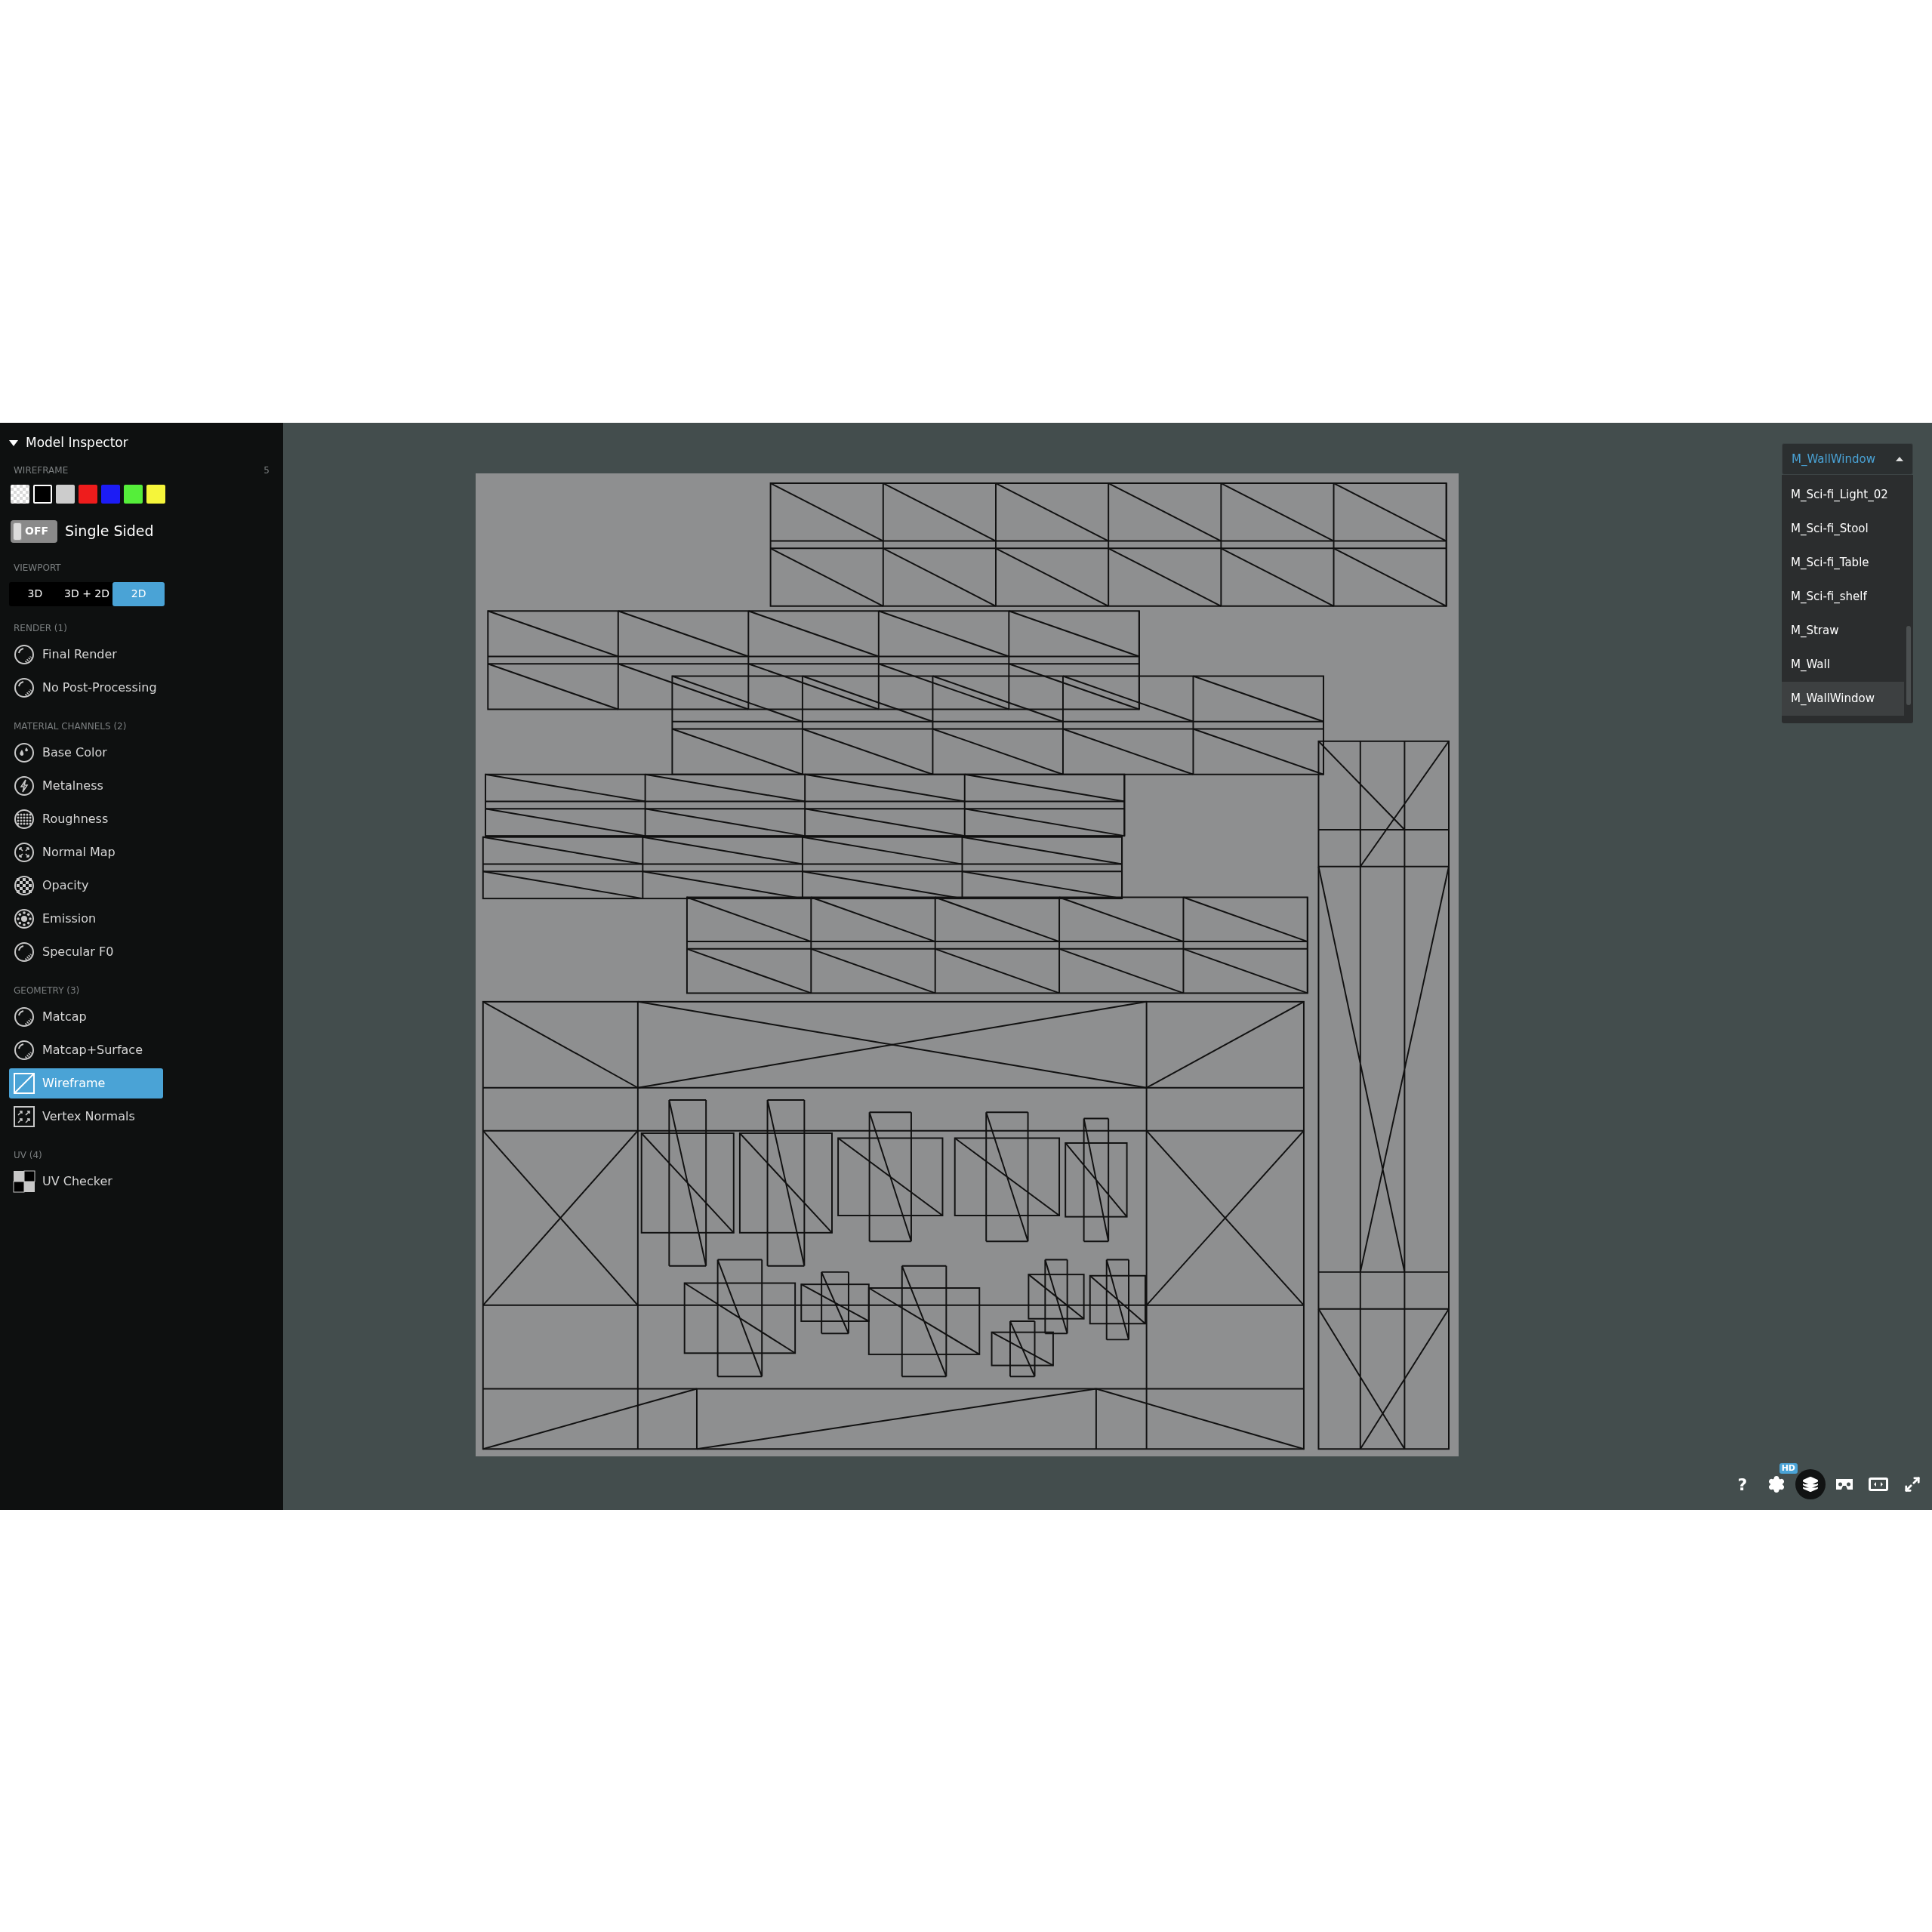 This screenshot has height=1932, width=1932. Describe the element at coordinates (1913, 1484) in the screenshot. I see `expand-icon` at that location.